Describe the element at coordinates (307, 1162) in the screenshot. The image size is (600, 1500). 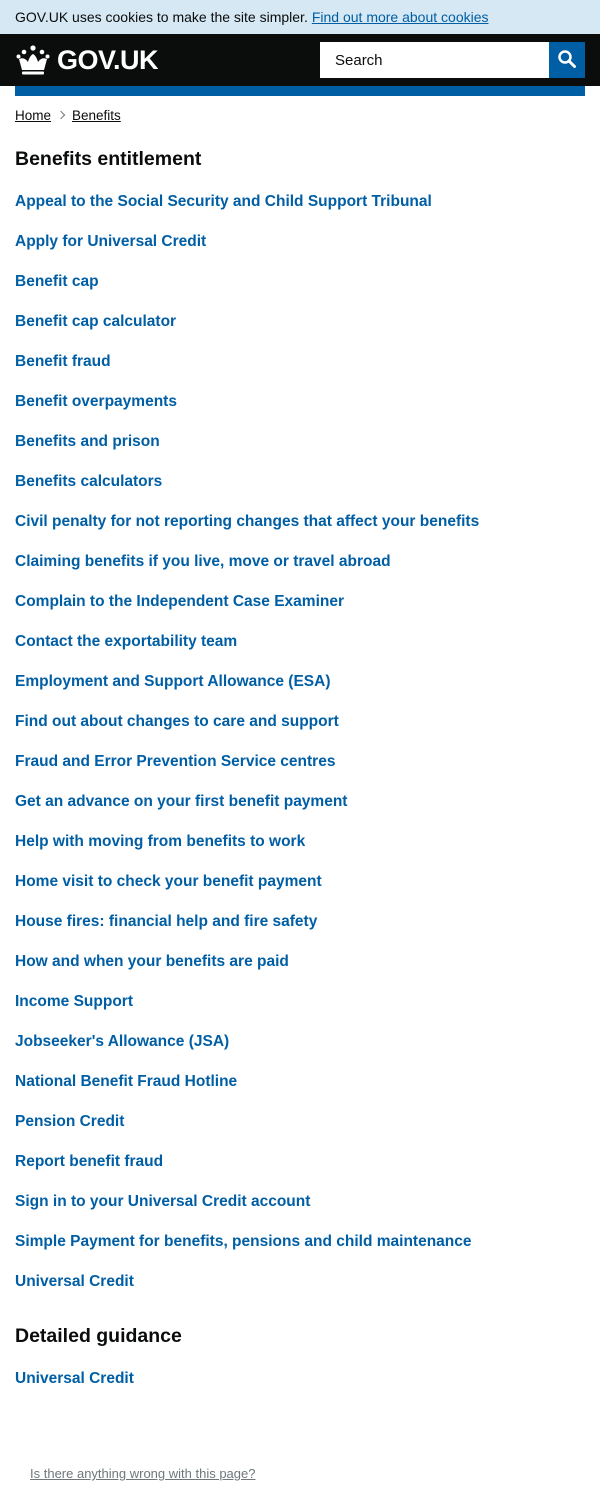
I see `list-item: Report benefit fraud` at that location.